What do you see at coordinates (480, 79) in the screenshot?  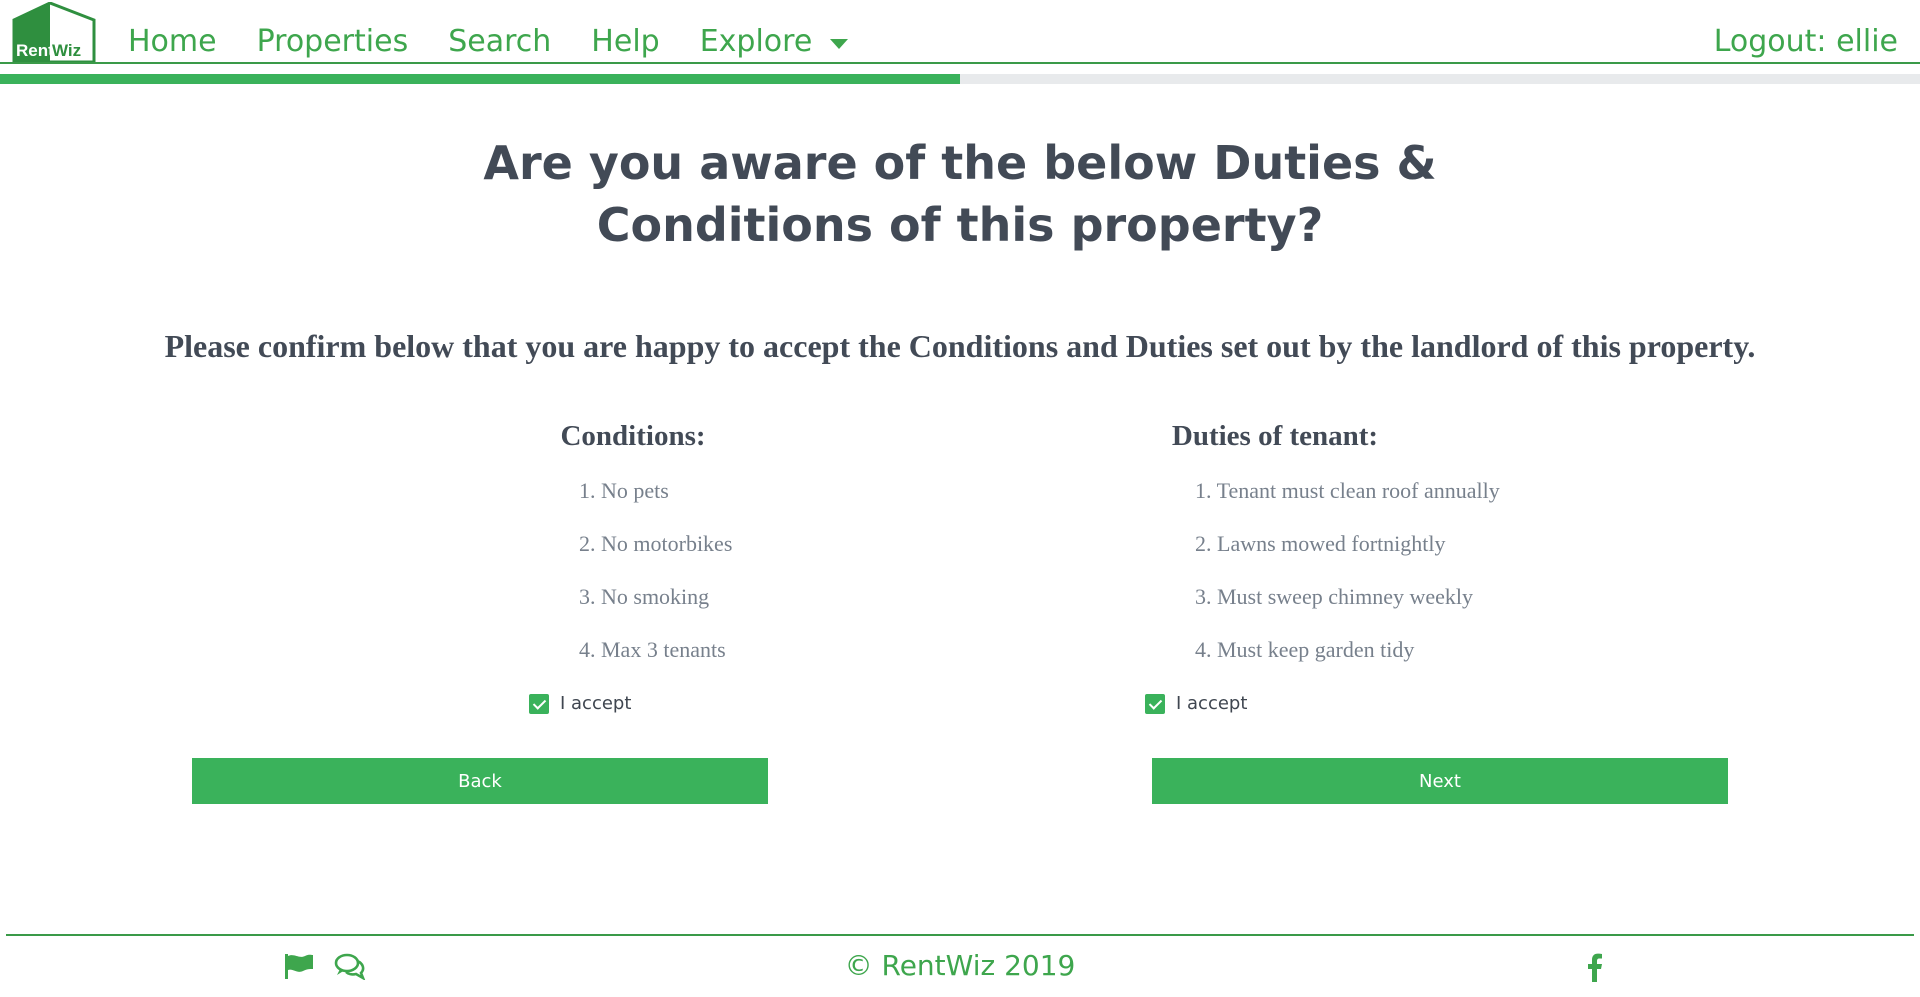 I see `progress-bar-fill` at bounding box center [480, 79].